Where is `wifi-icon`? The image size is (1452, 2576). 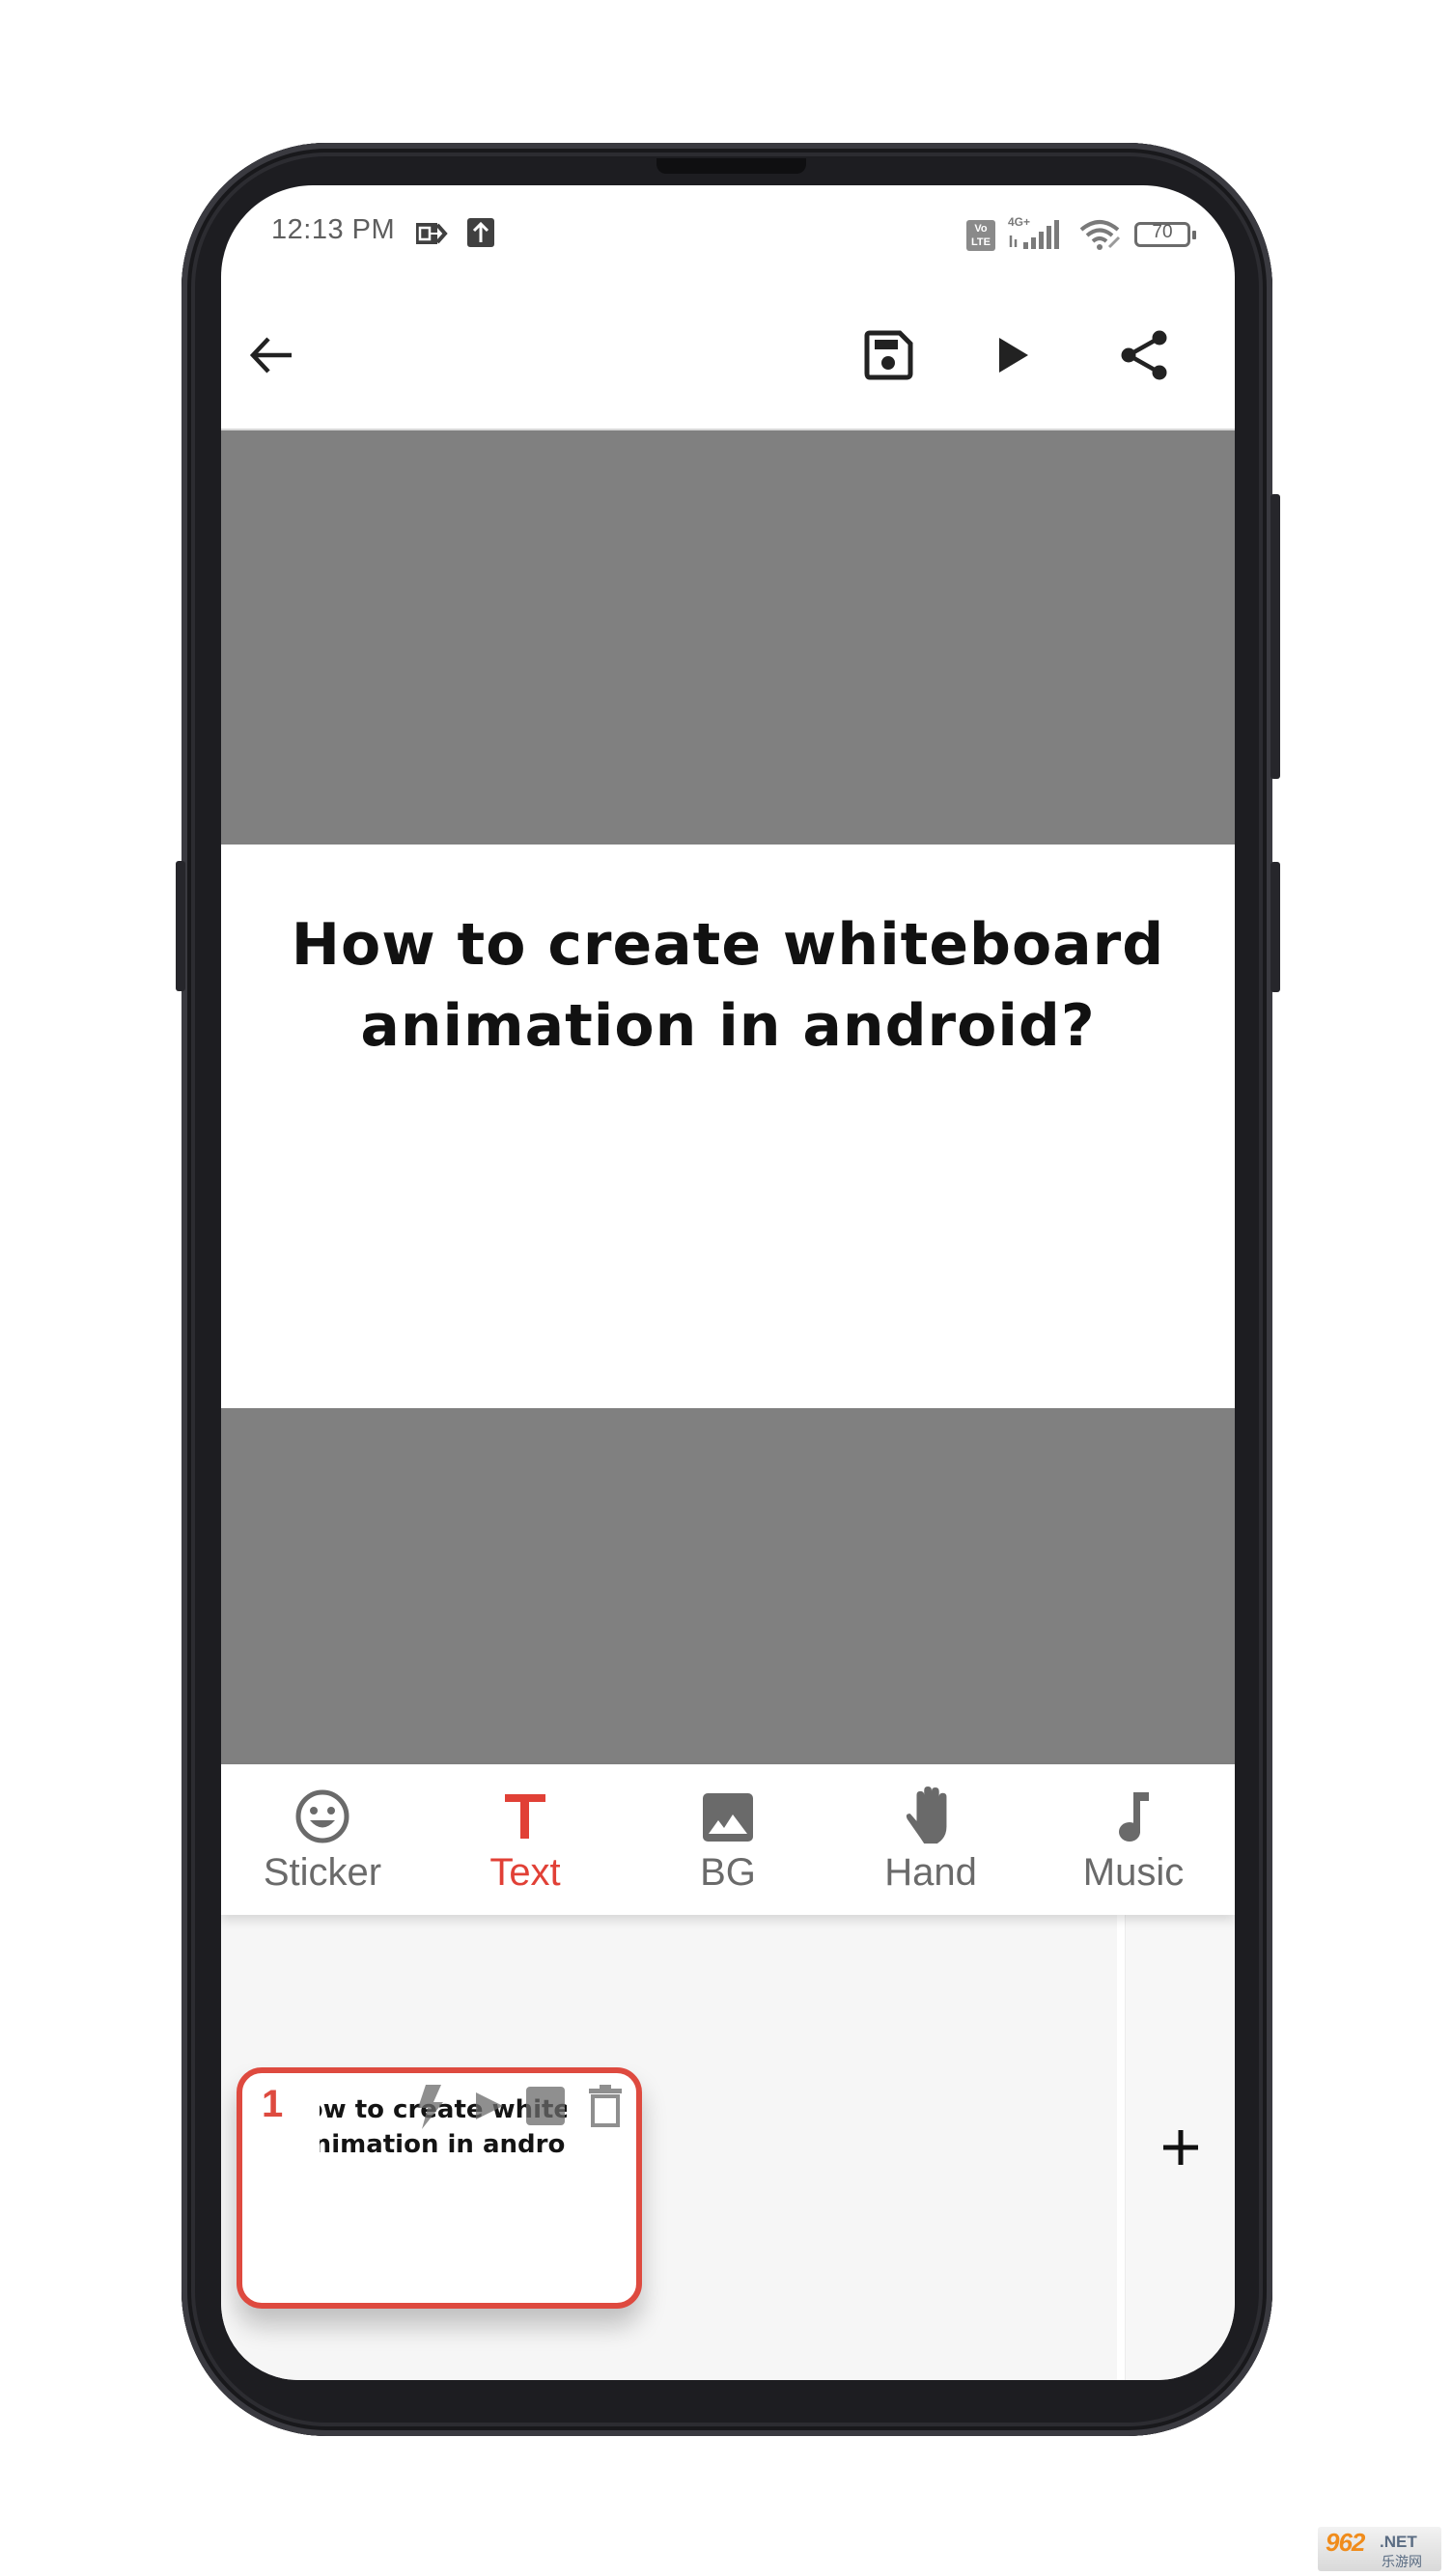
wifi-icon is located at coordinates (1100, 234).